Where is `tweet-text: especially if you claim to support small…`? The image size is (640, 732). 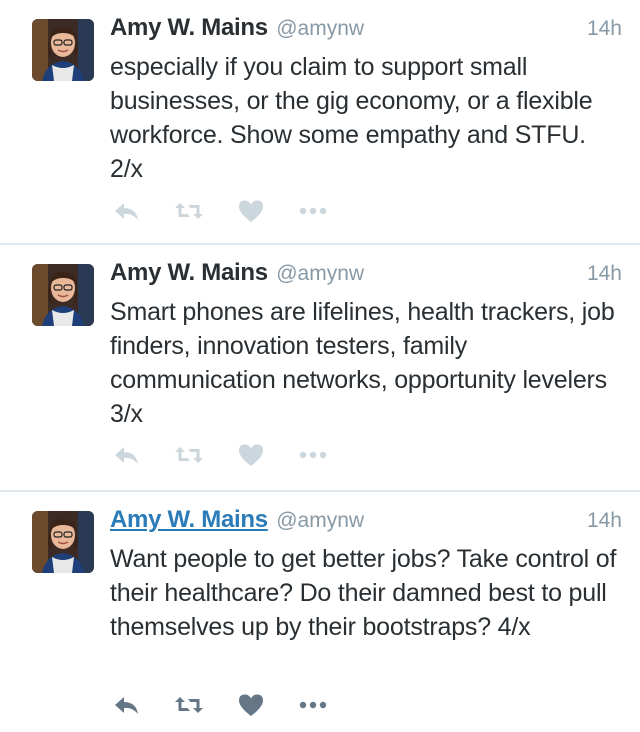 tweet-text: especially if you claim to support small… is located at coordinates (351, 118).